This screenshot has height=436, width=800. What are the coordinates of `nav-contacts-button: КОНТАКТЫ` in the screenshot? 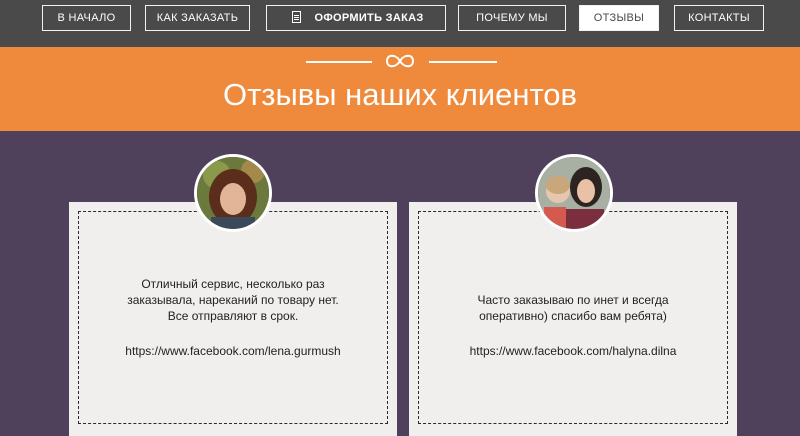 It's located at (719, 18).